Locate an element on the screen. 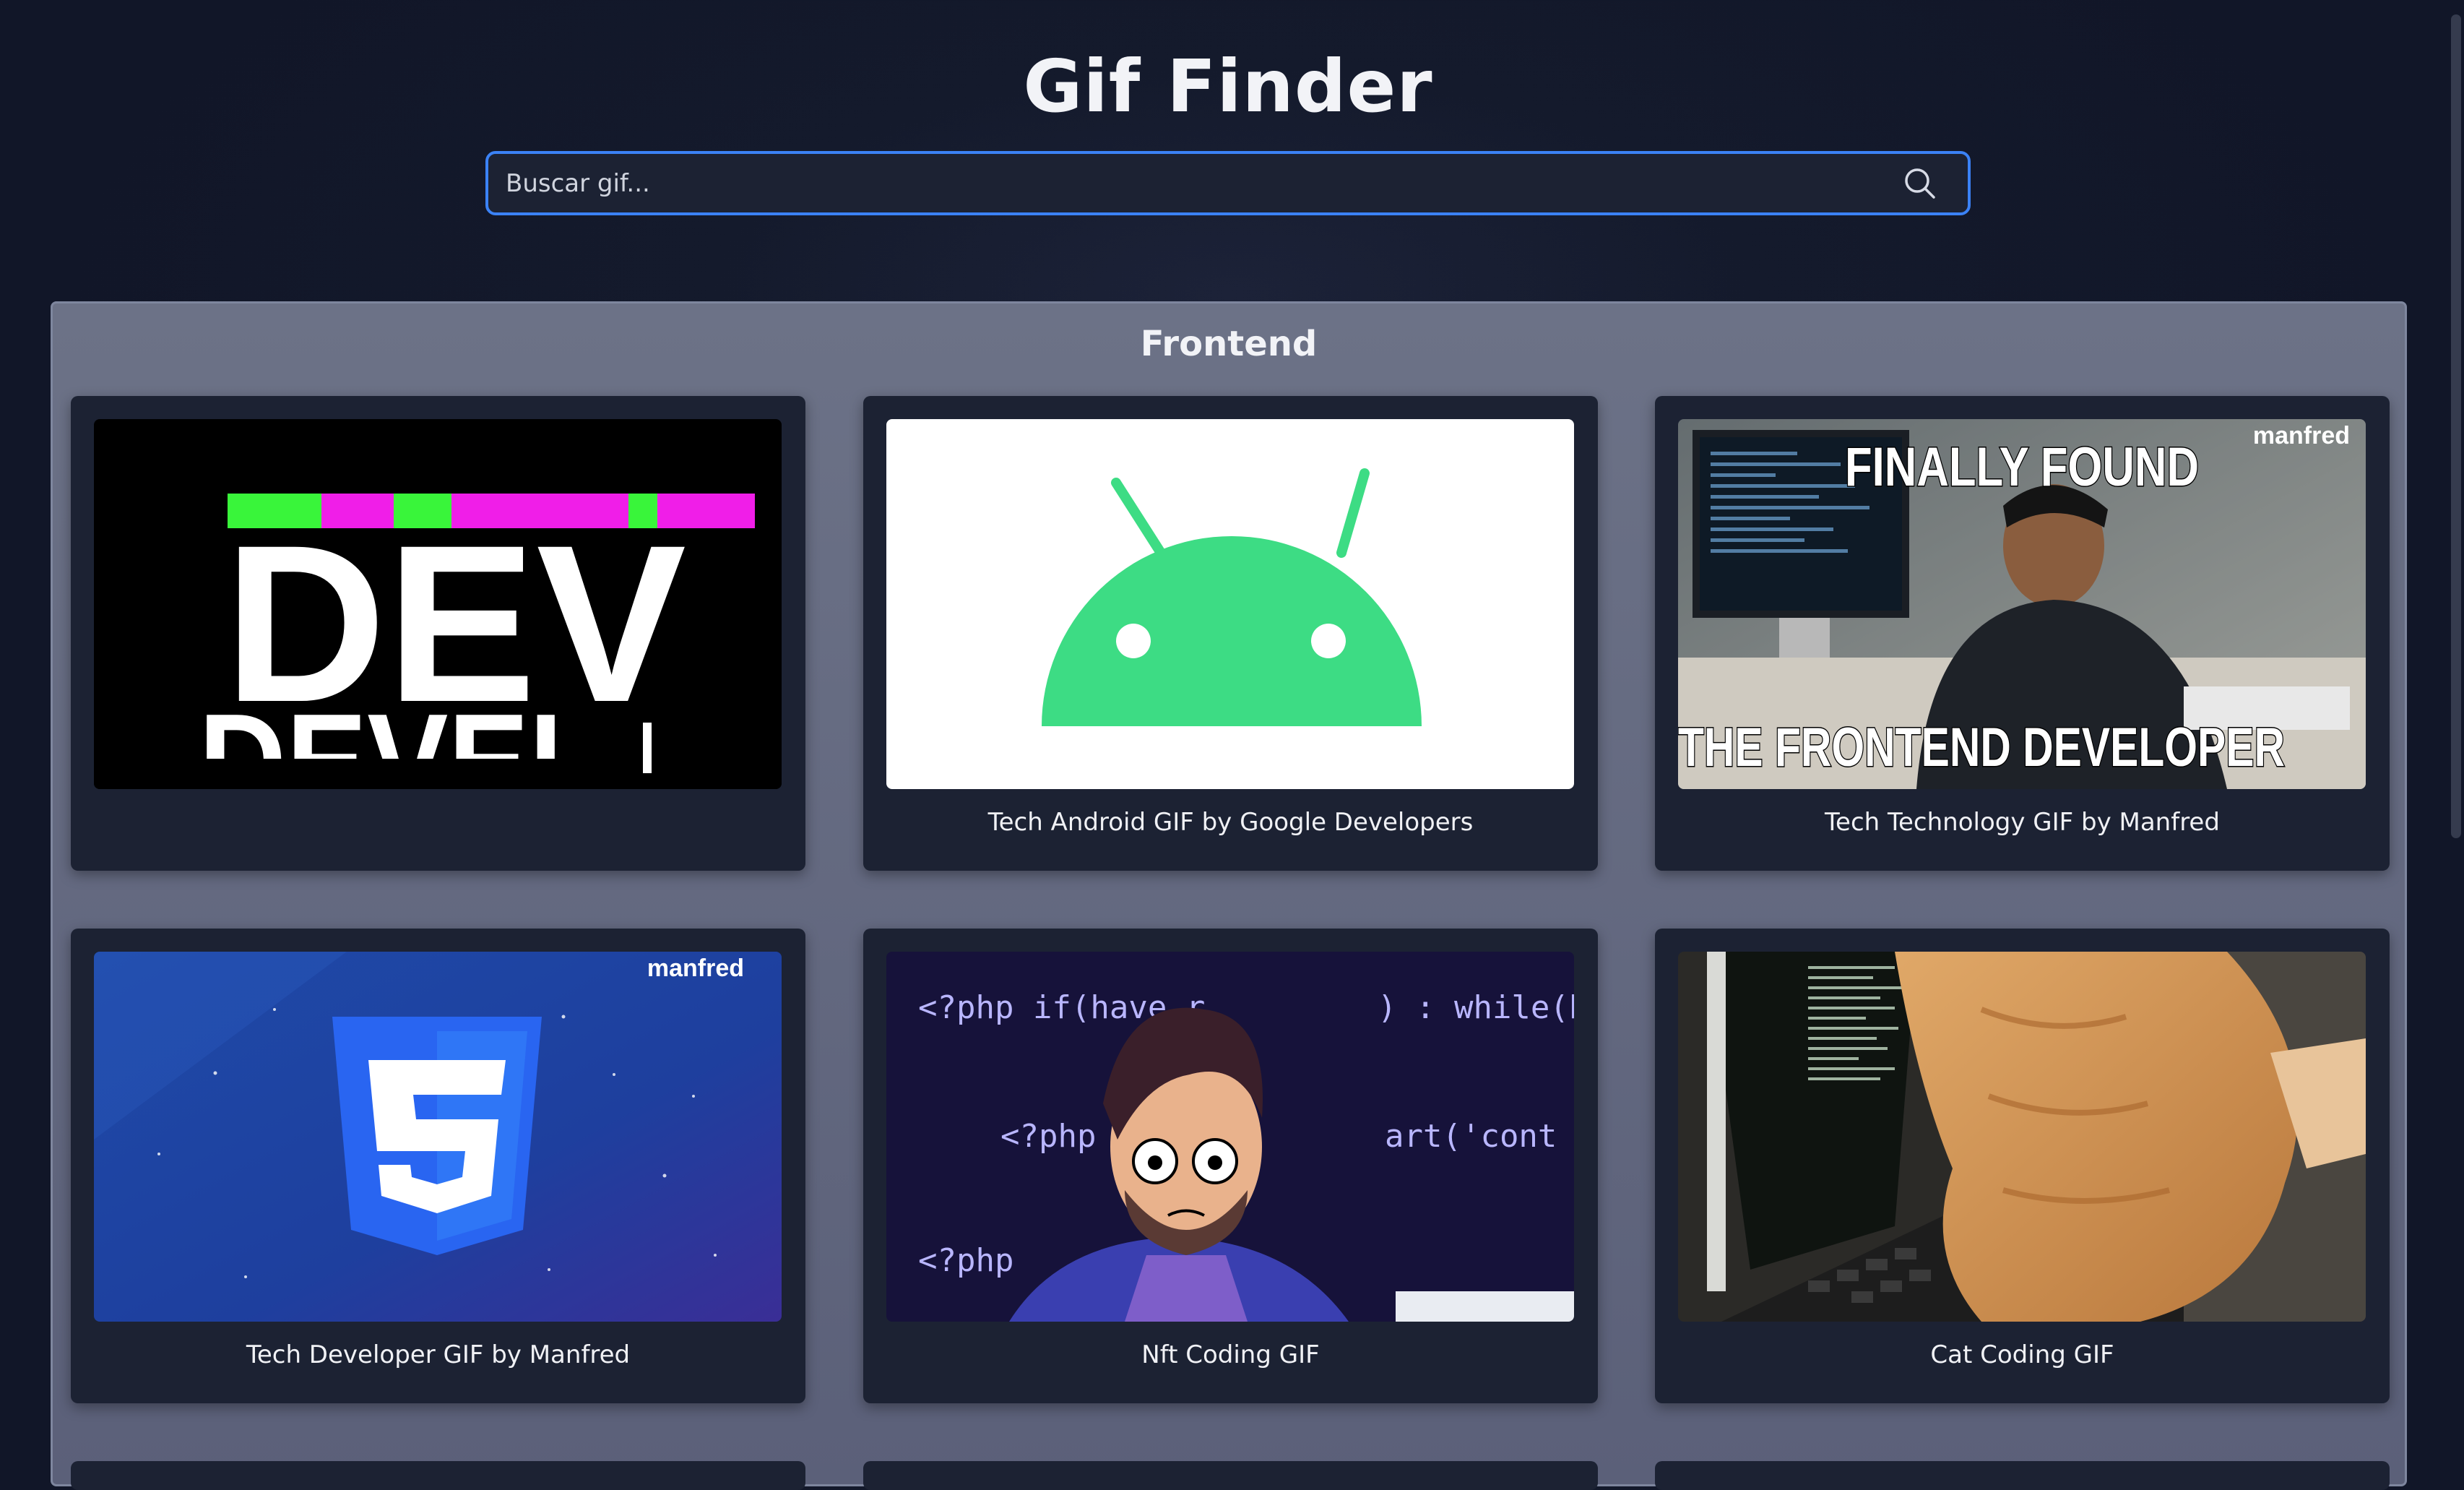 The width and height of the screenshot is (2464, 1490). search-icon is located at coordinates (1920, 184).